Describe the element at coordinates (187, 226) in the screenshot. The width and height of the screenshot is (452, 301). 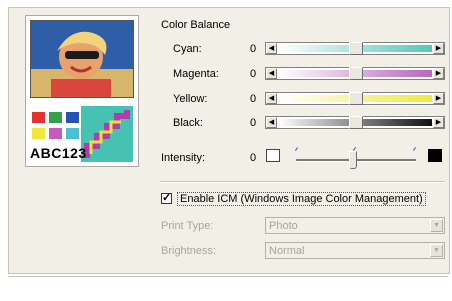
I see `print-type-label: Print Type:` at that location.